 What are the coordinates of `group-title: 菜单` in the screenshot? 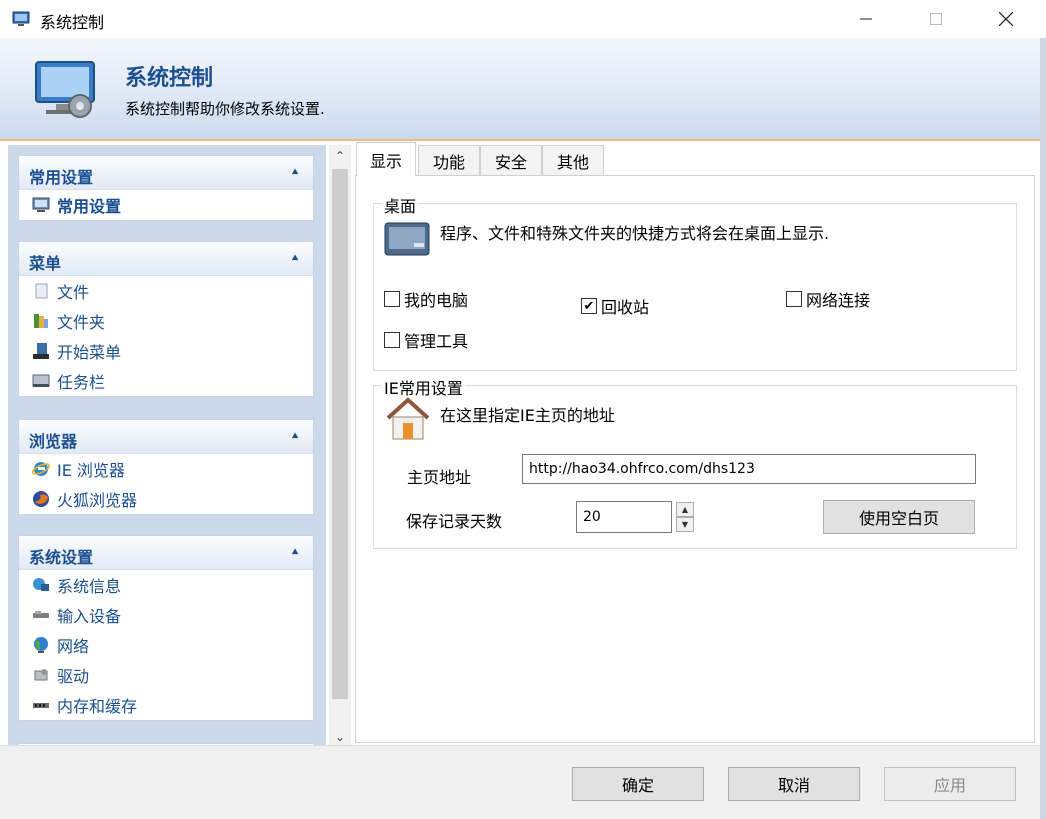 It's located at (45, 263).